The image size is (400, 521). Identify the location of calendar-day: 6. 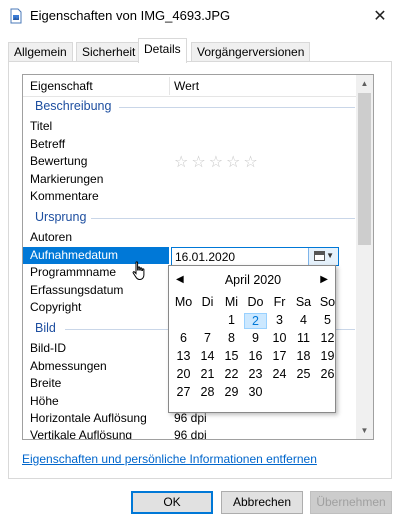
(183, 338).